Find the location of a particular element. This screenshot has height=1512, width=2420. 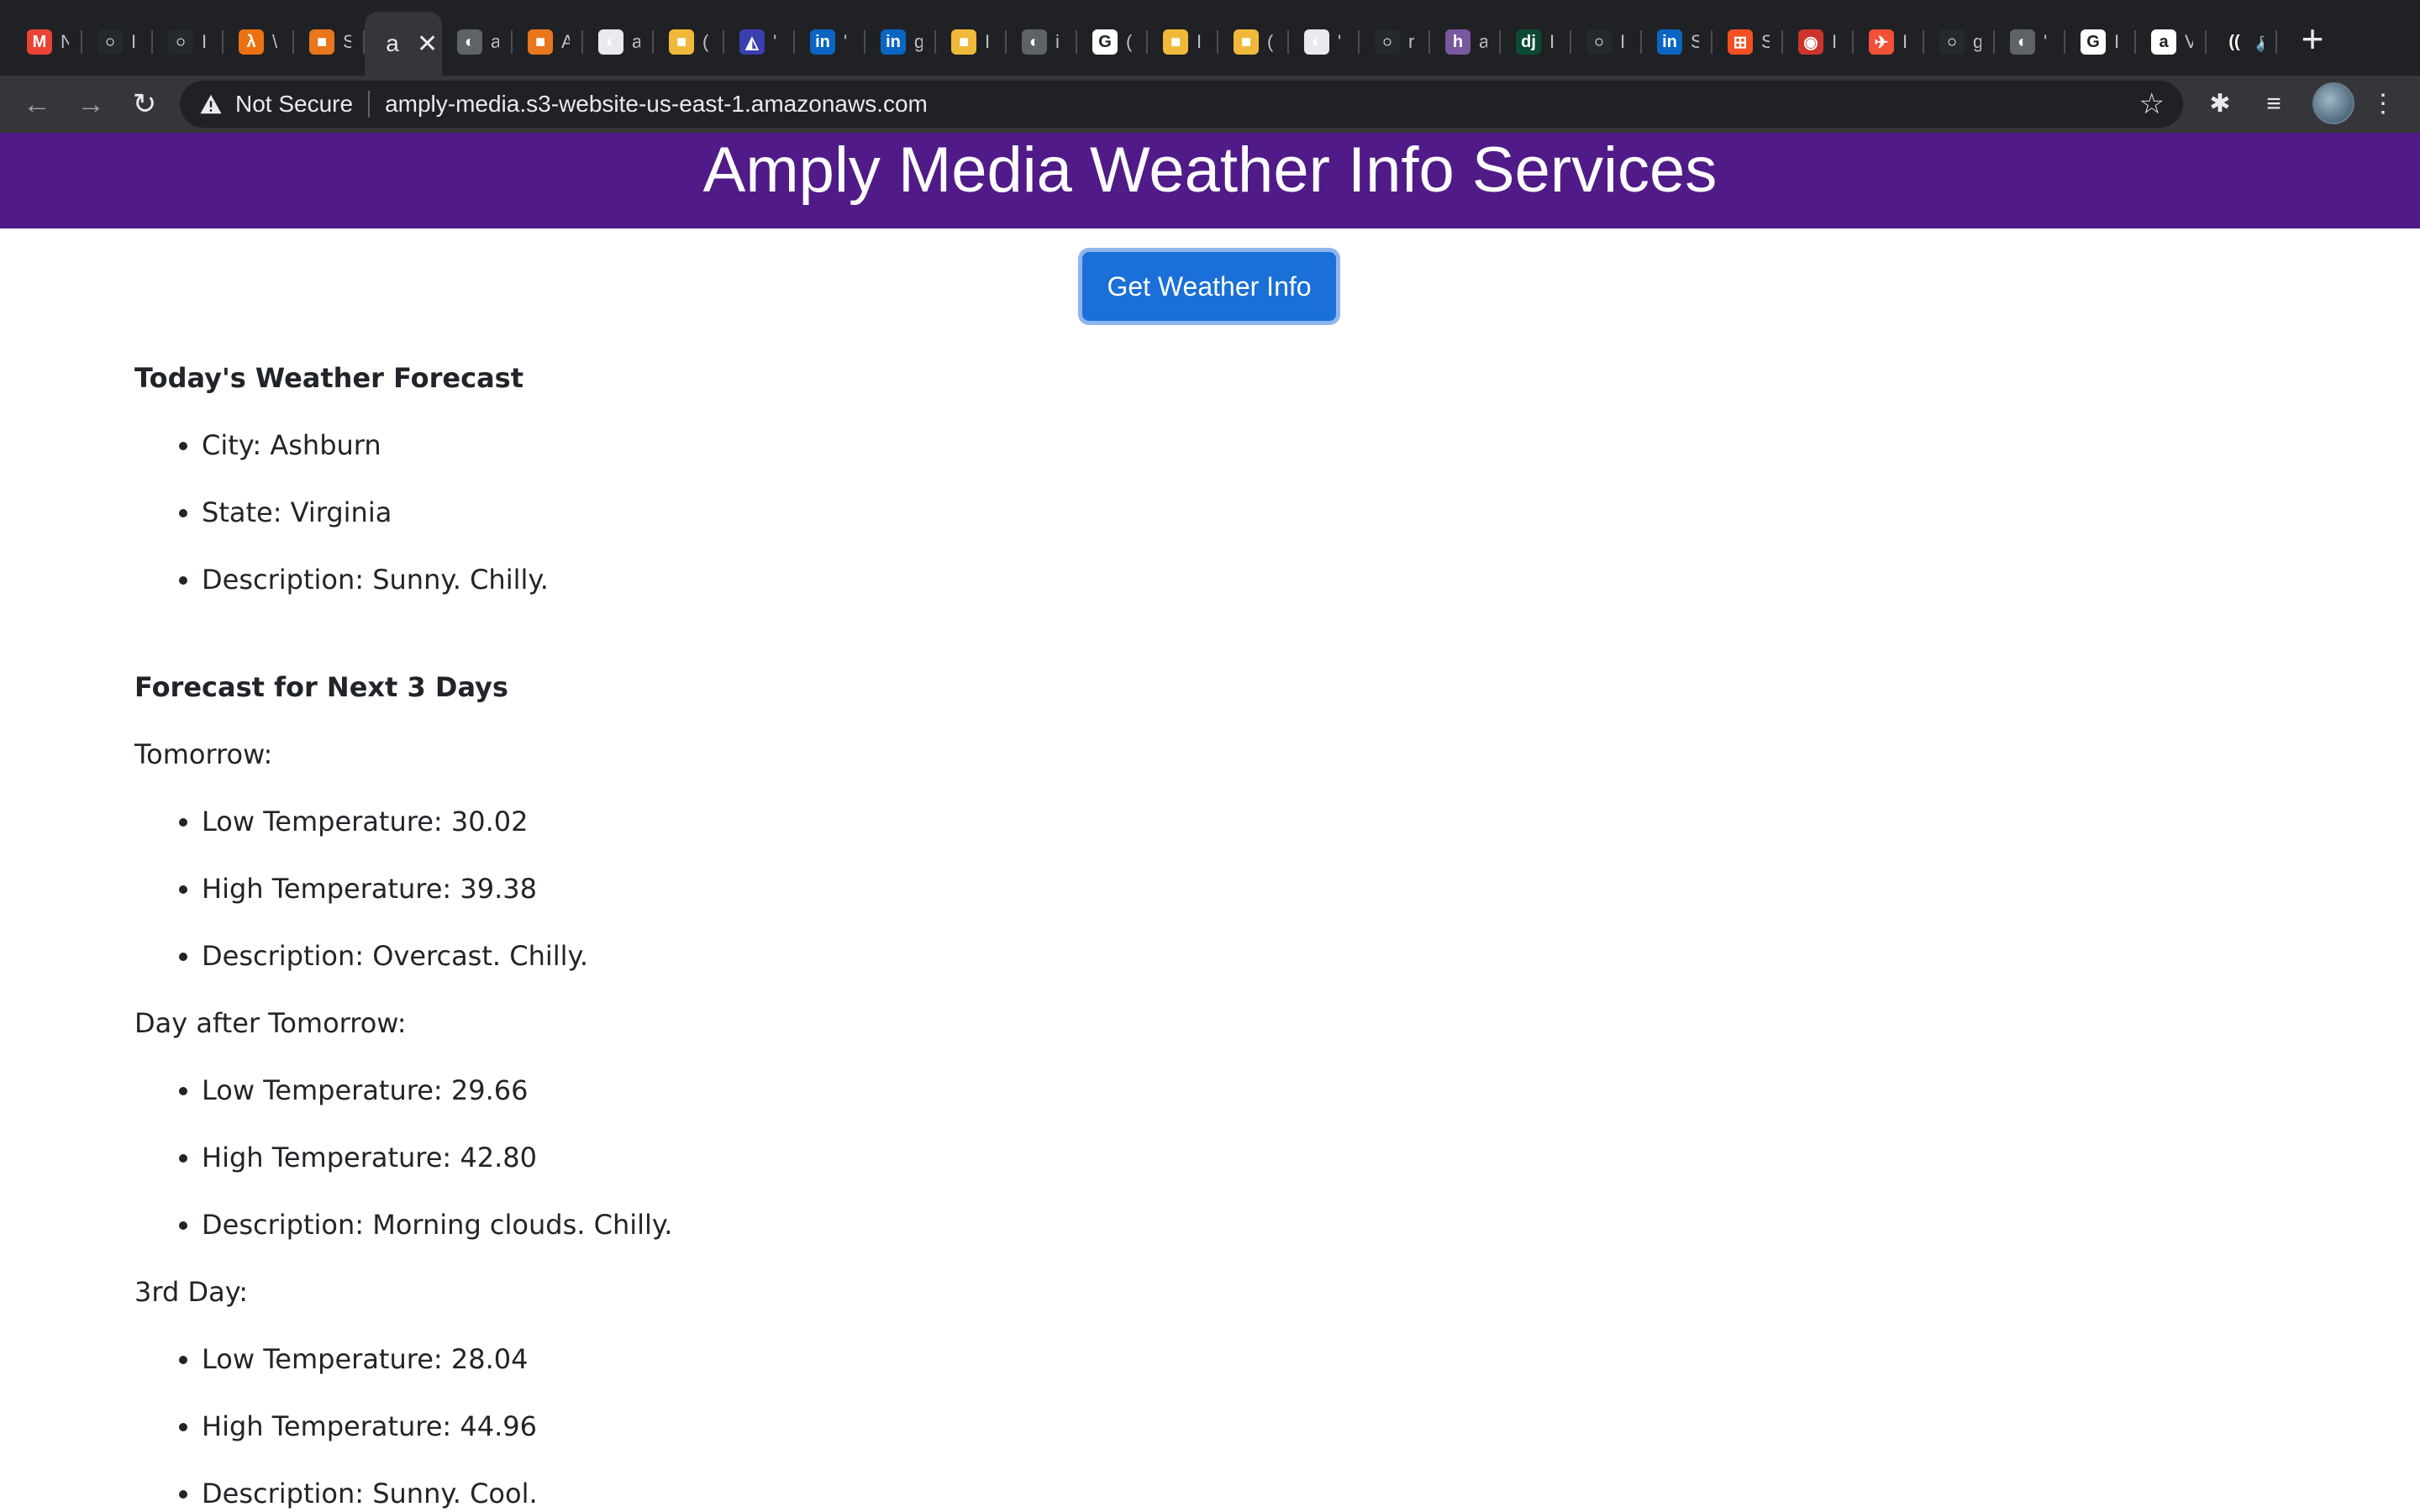

security-label: Not Secure is located at coordinates (294, 104).